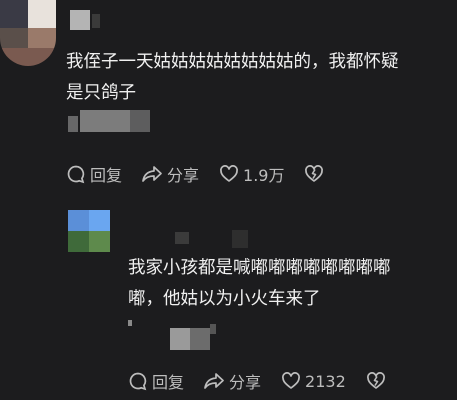 The image size is (457, 400). What do you see at coordinates (232, 62) in the screenshot?
I see `comment-text-line: 我侄子一天姑姑姑姑姑姑姑姑的，我都怀疑` at bounding box center [232, 62].